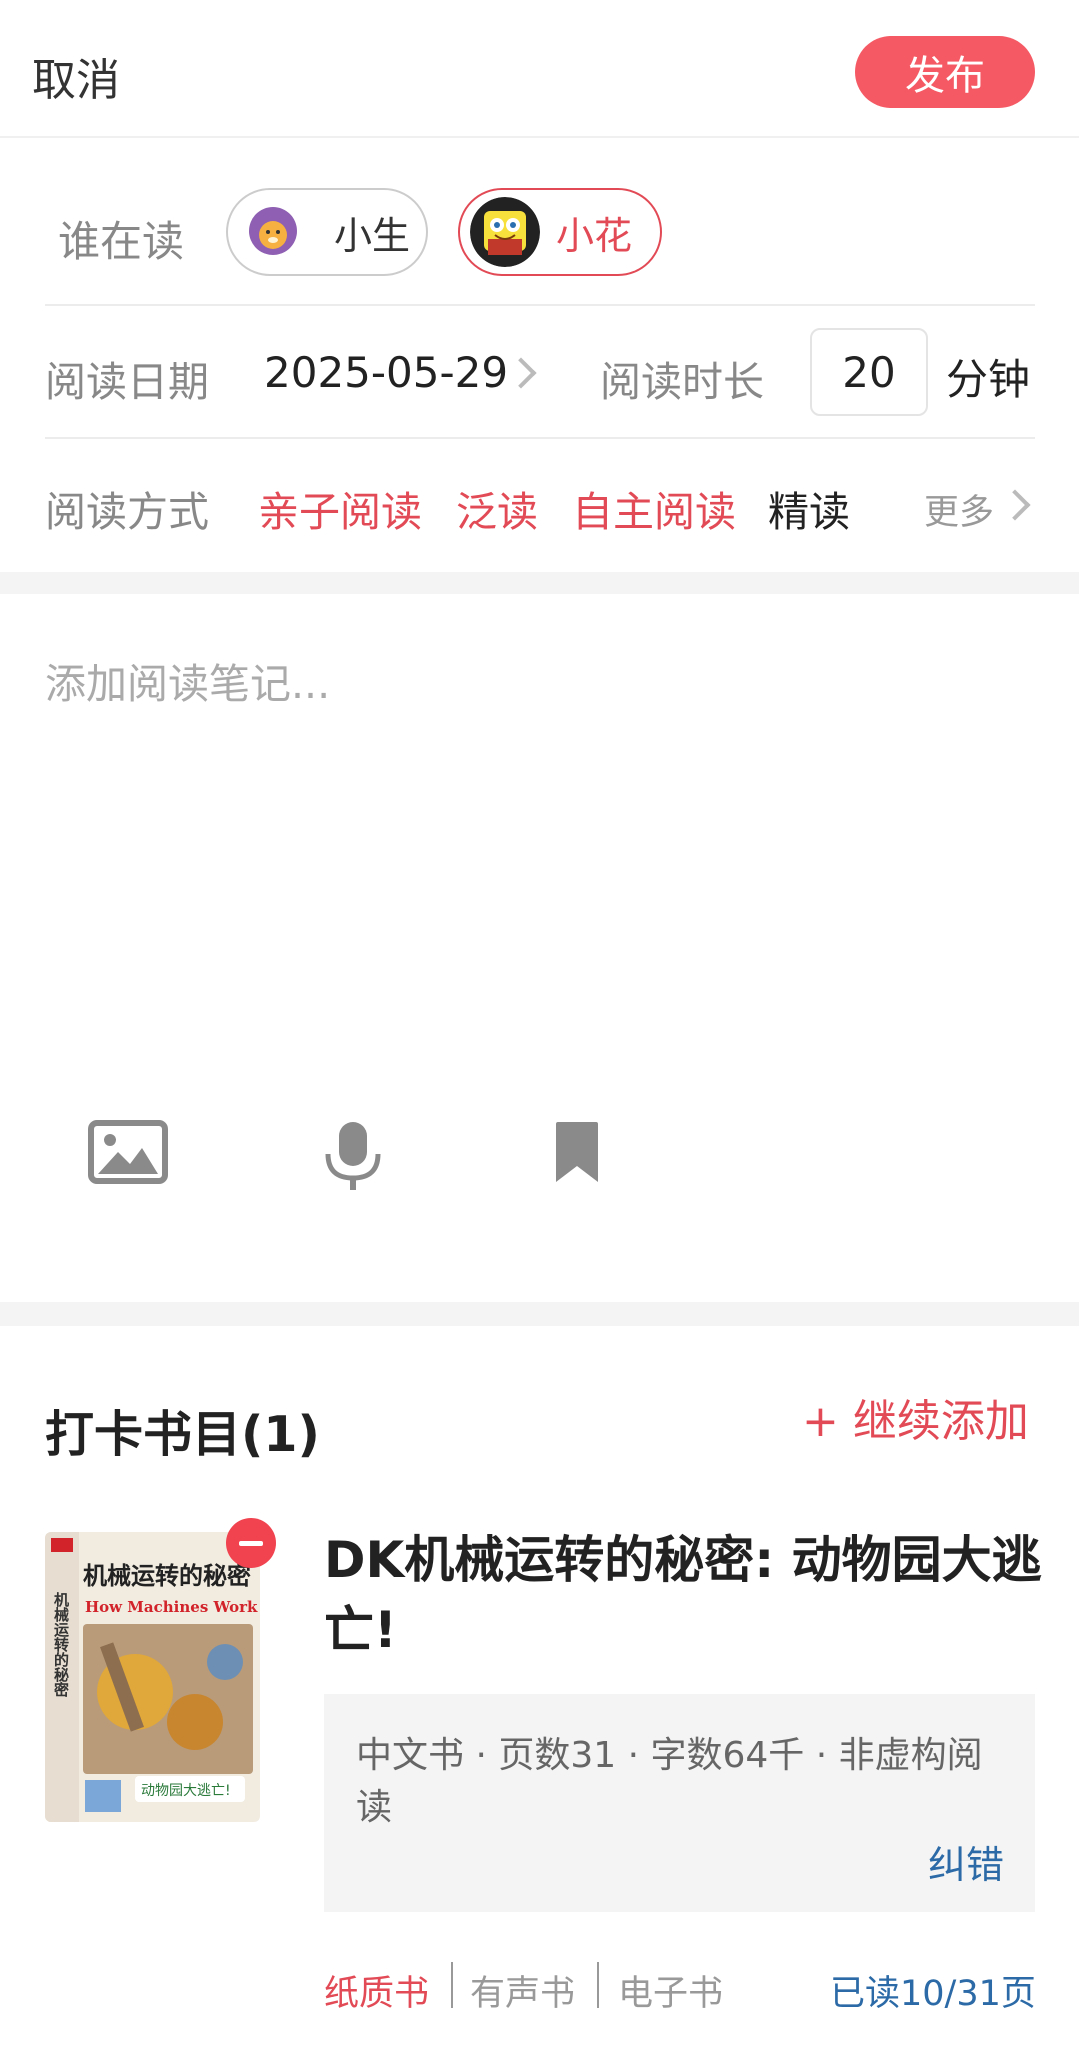 The height and width of the screenshot is (2072, 1079). Describe the element at coordinates (186, 1791) in the screenshot. I see `svg-text: 动物园大逃亡!` at that location.